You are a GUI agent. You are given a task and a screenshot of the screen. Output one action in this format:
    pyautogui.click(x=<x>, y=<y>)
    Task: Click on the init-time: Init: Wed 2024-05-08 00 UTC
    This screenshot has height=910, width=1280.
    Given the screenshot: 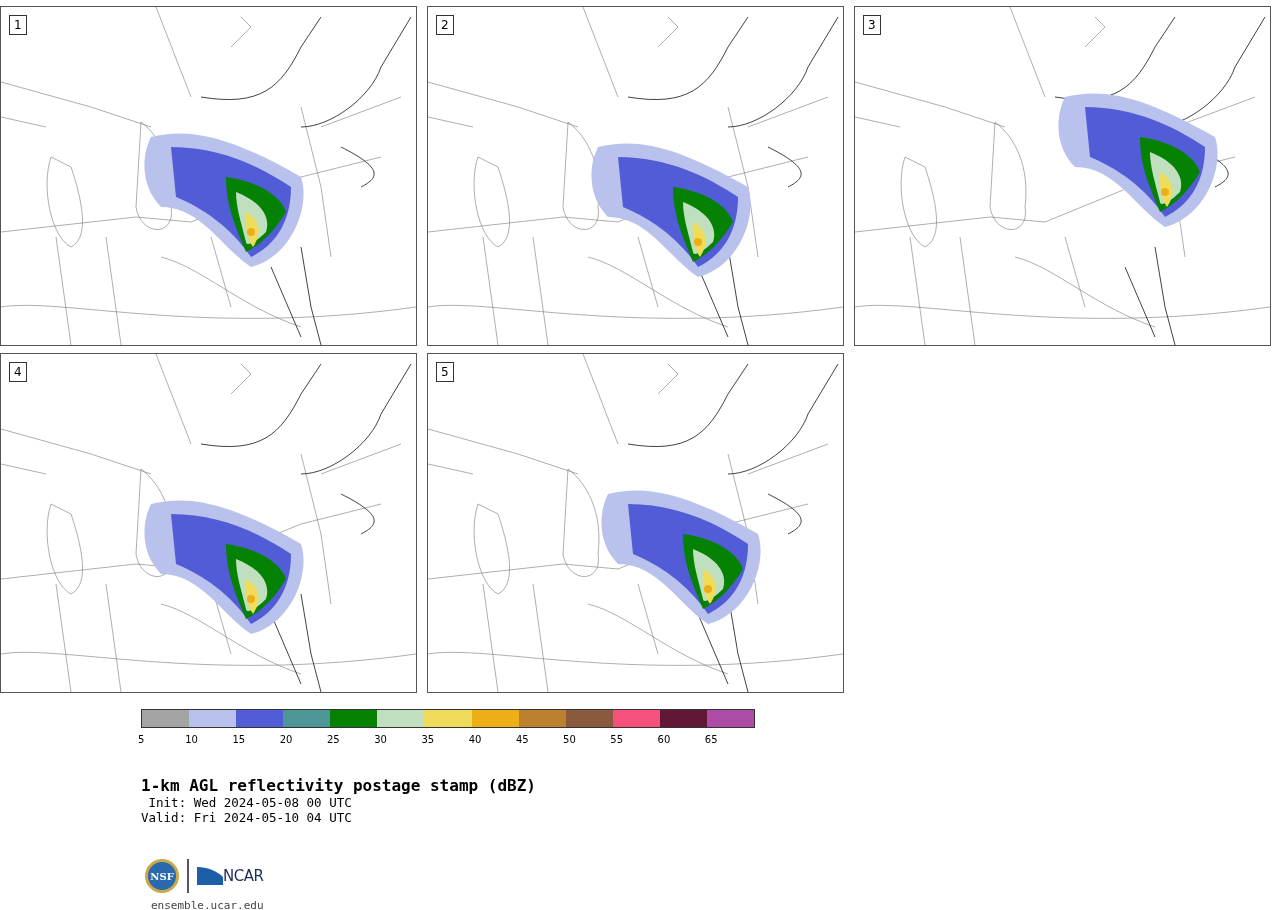 What is the action you would take?
    pyautogui.click(x=250, y=802)
    